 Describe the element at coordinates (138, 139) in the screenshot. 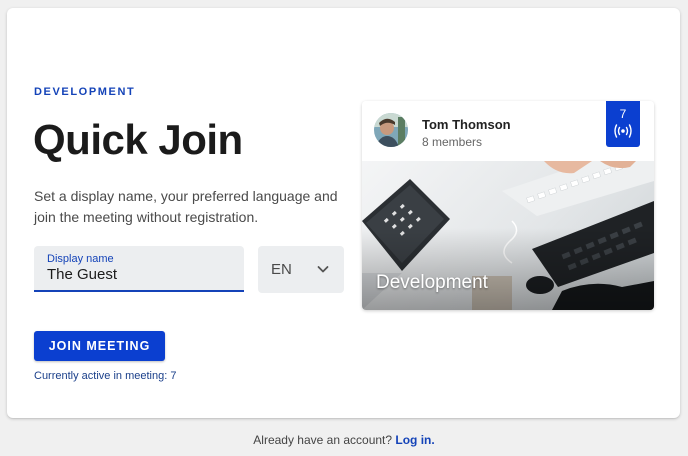

I see `page-title: Quick Join` at that location.